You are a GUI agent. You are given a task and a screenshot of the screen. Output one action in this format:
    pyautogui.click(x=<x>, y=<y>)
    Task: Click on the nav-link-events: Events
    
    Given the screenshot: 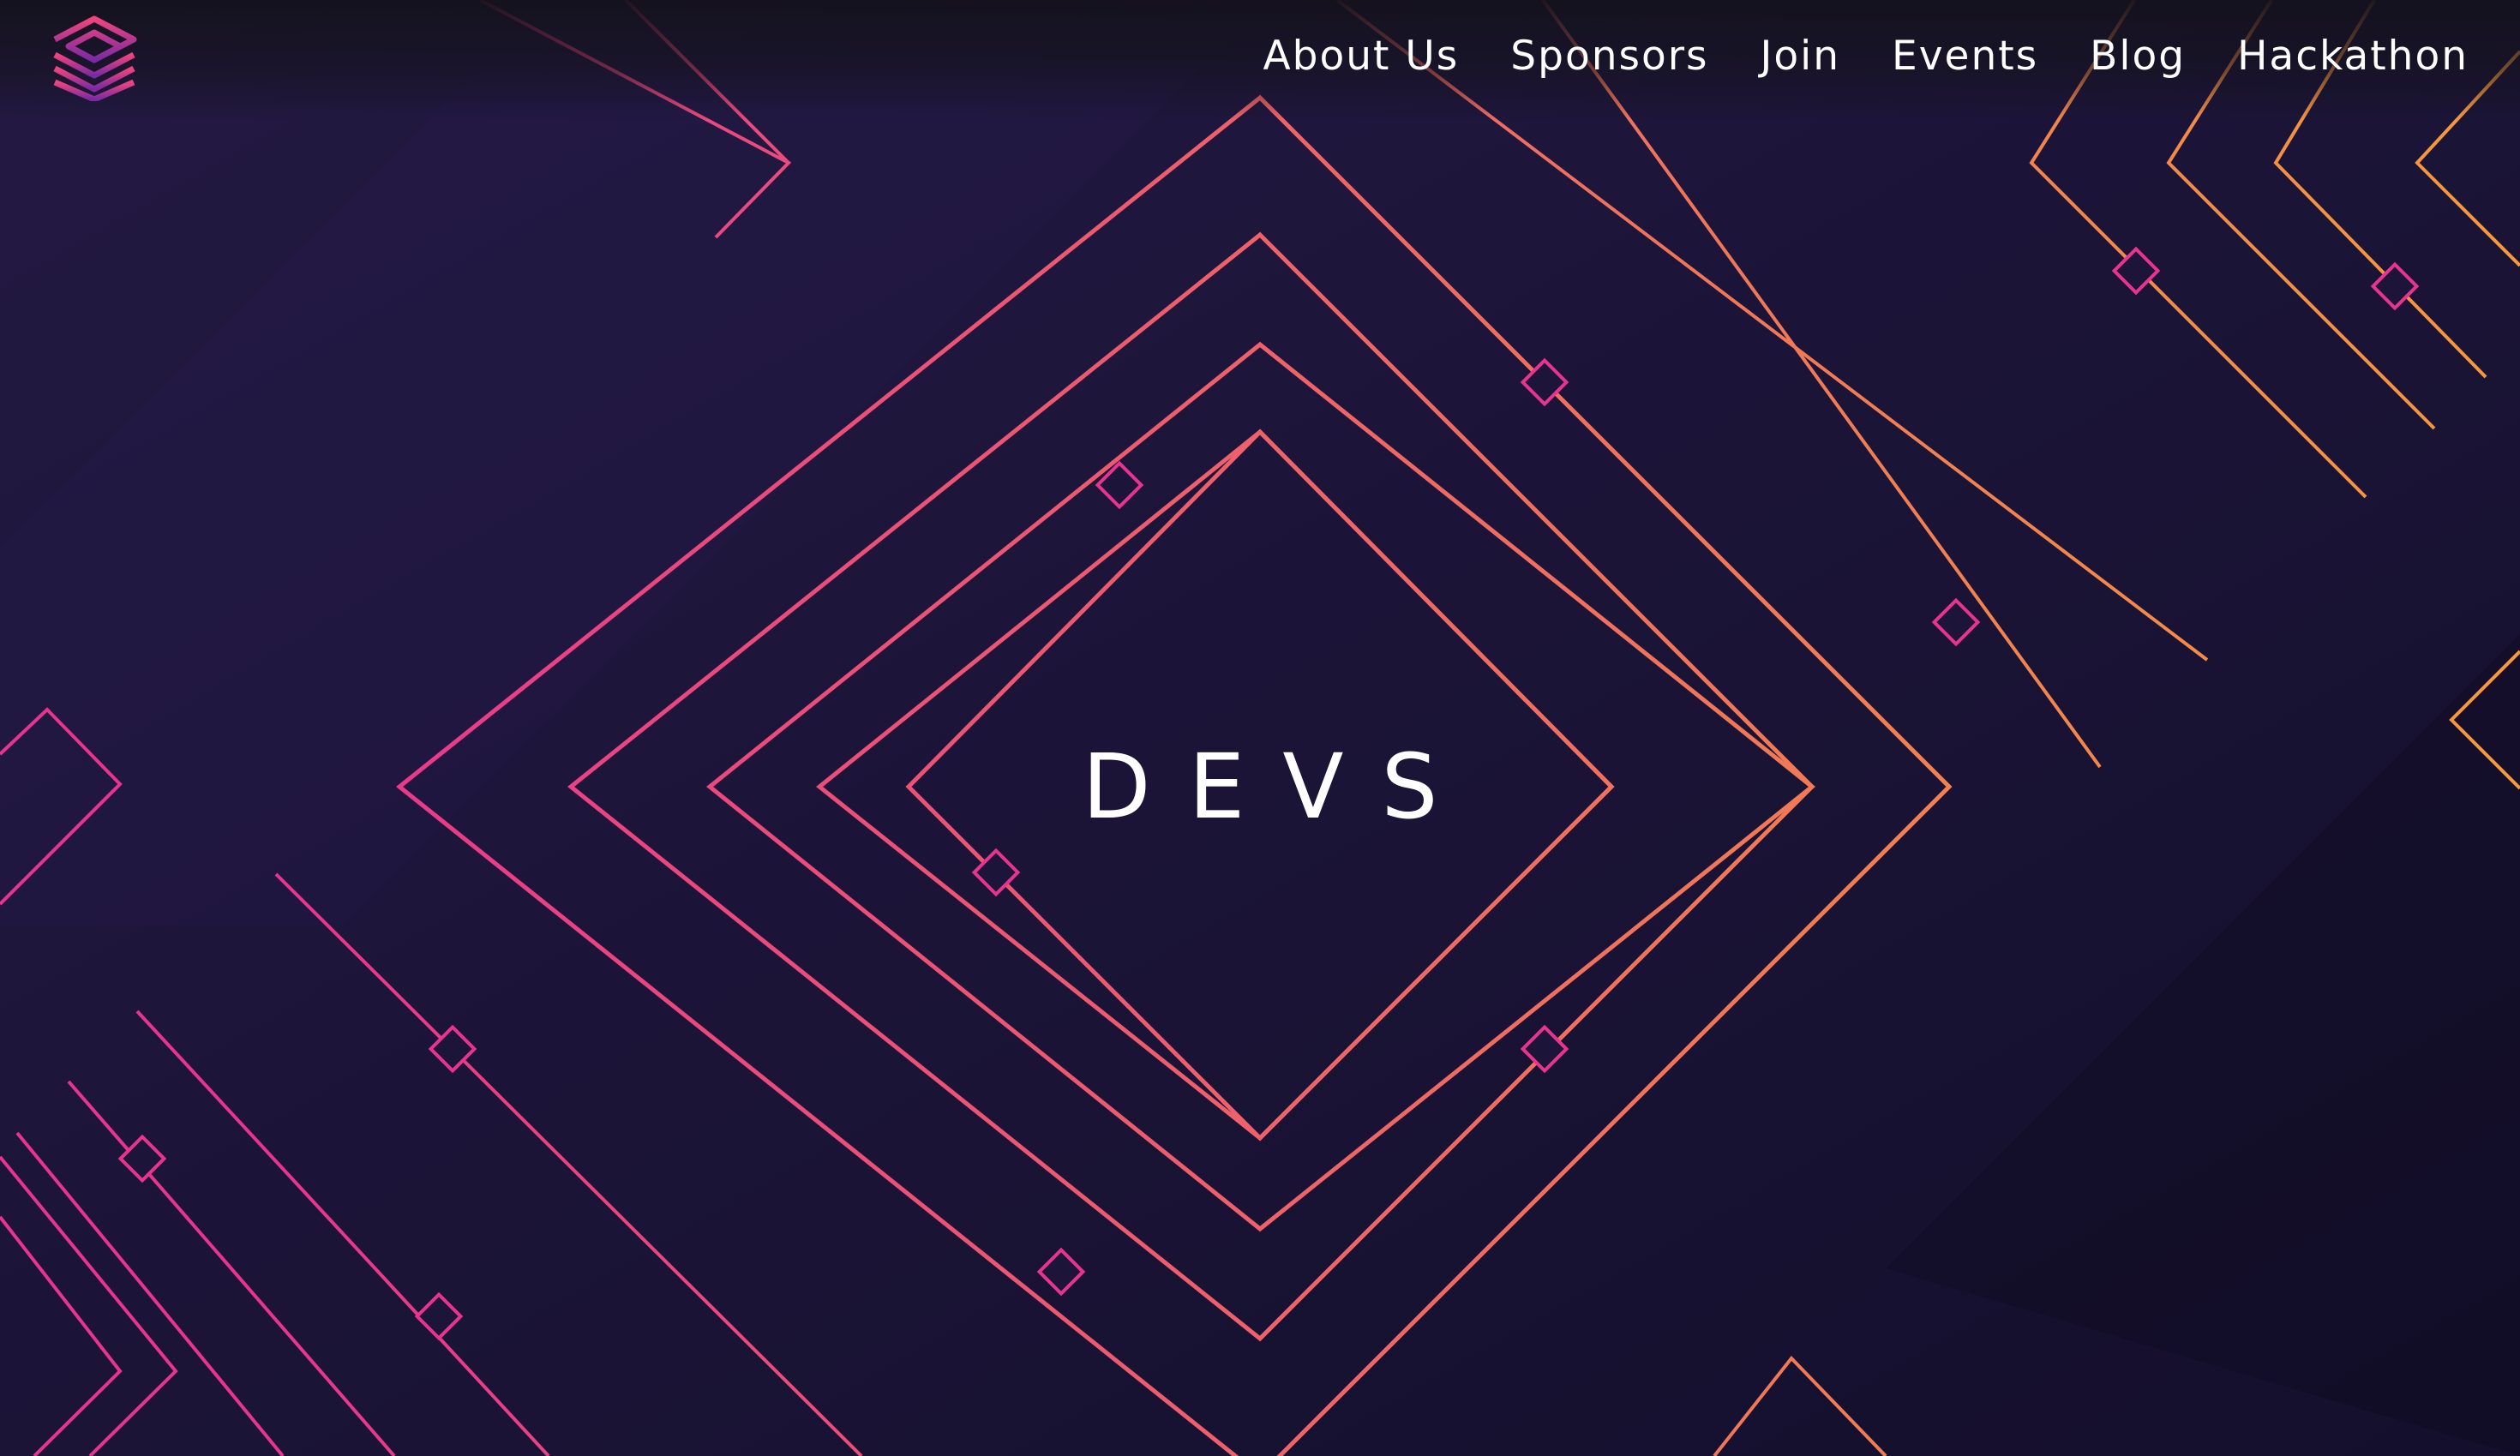 What is the action you would take?
    pyautogui.click(x=1965, y=56)
    